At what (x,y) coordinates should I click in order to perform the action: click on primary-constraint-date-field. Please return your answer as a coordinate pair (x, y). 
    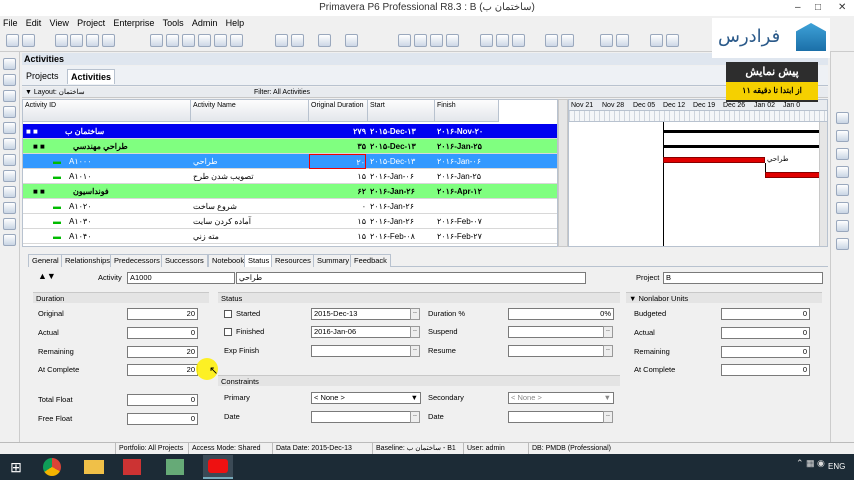
    Looking at the image, I should click on (361, 417).